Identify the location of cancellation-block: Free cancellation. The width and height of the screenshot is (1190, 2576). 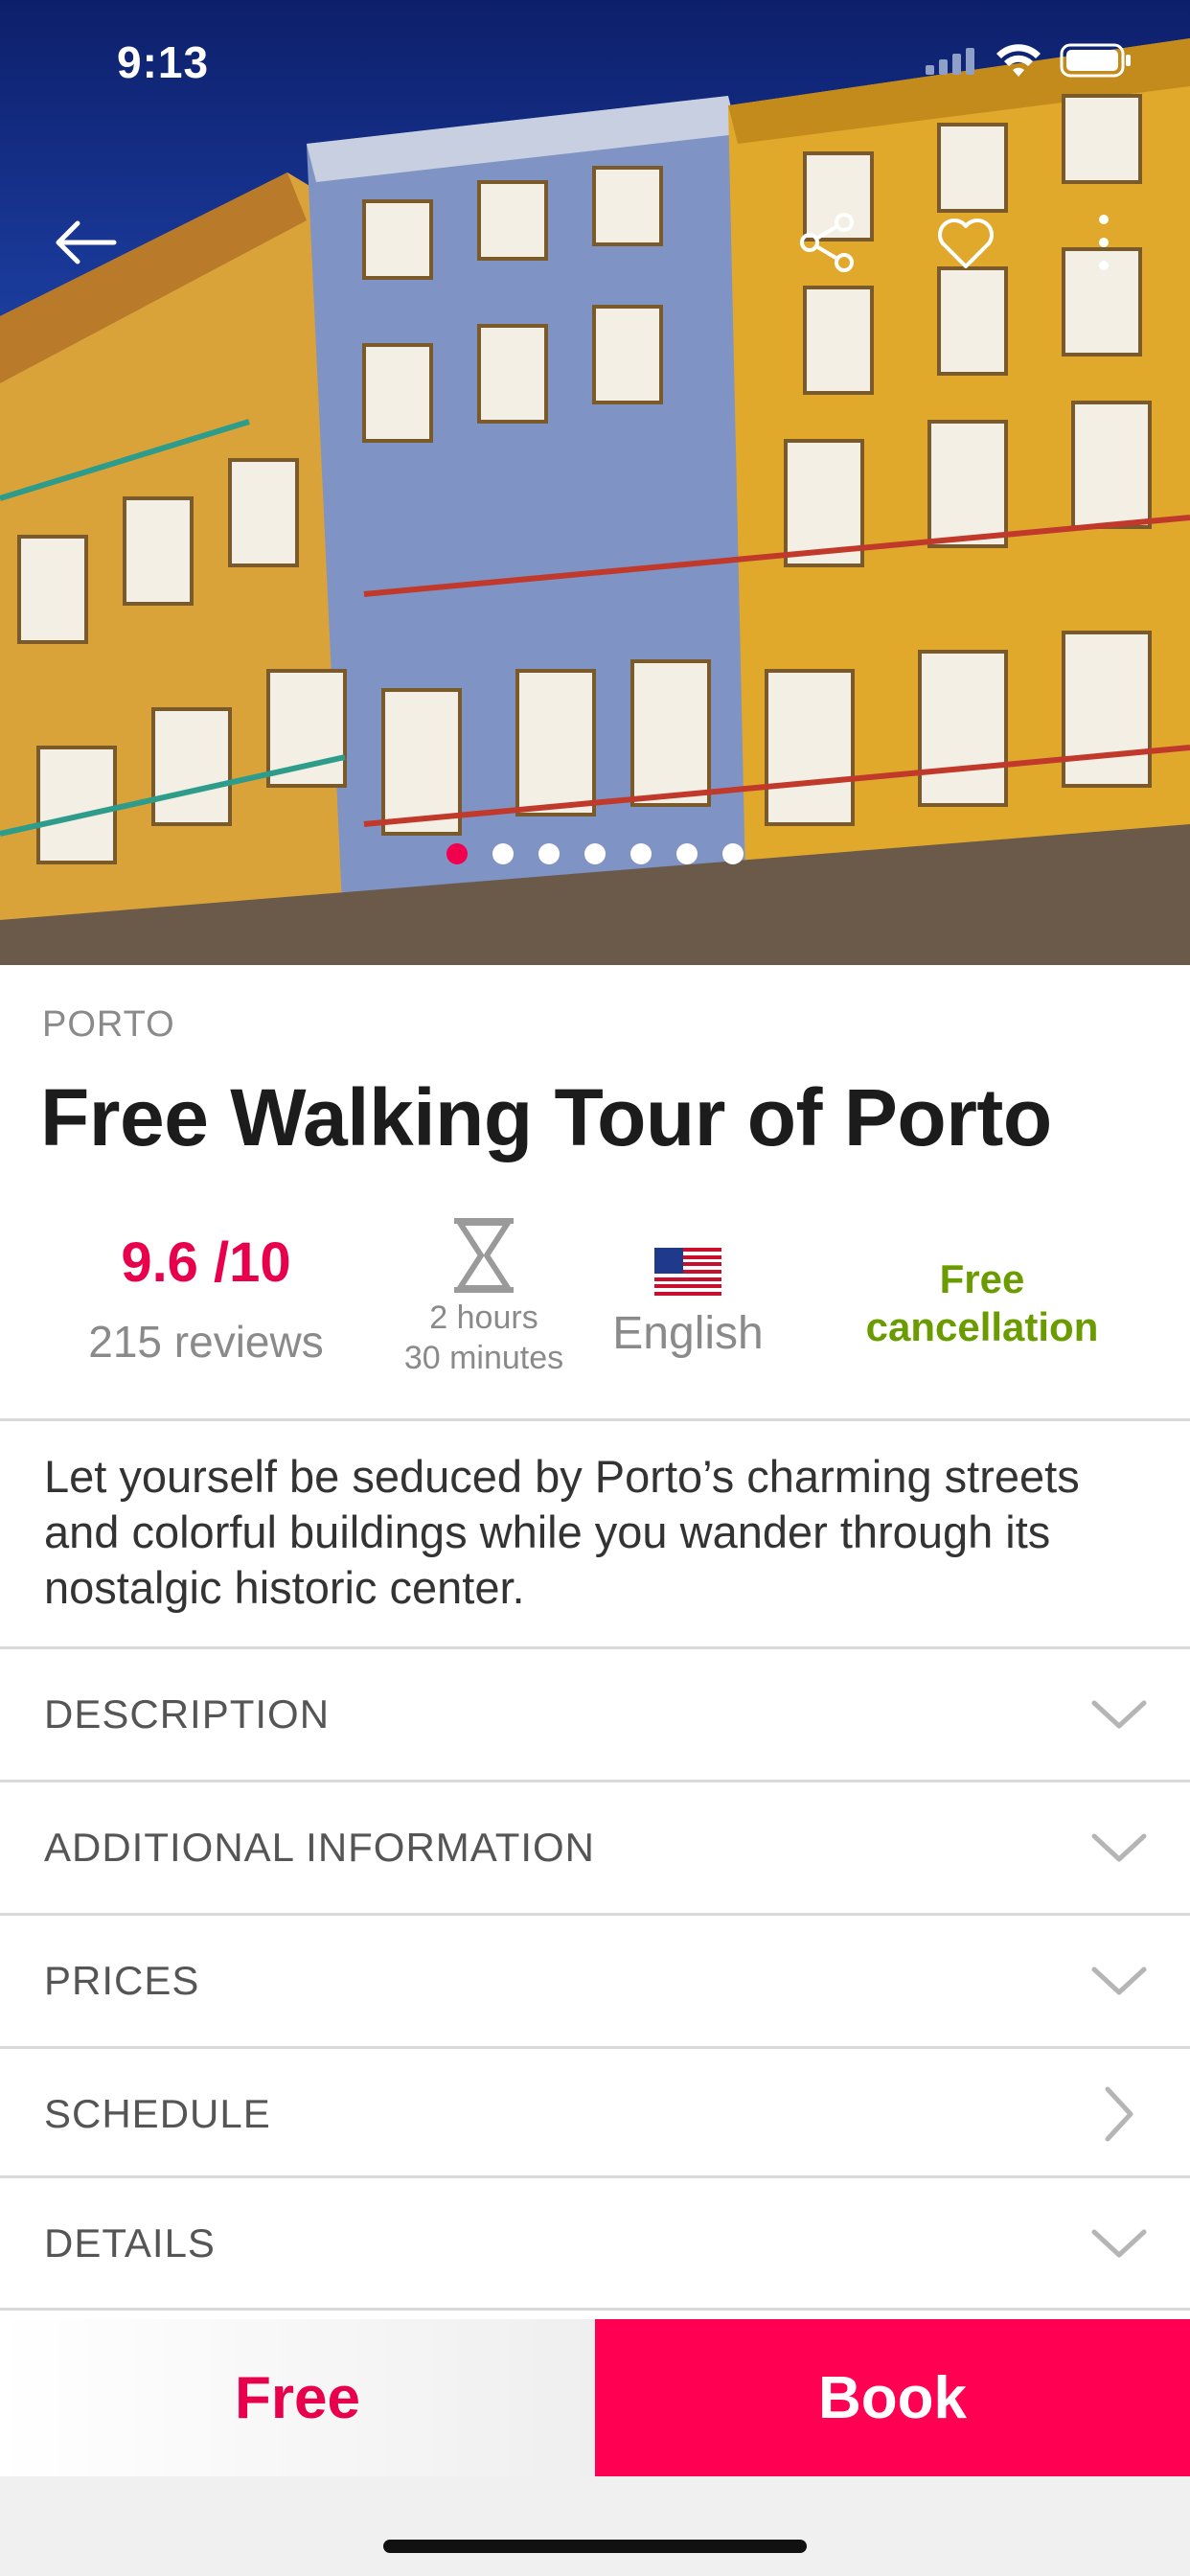
(982, 1303).